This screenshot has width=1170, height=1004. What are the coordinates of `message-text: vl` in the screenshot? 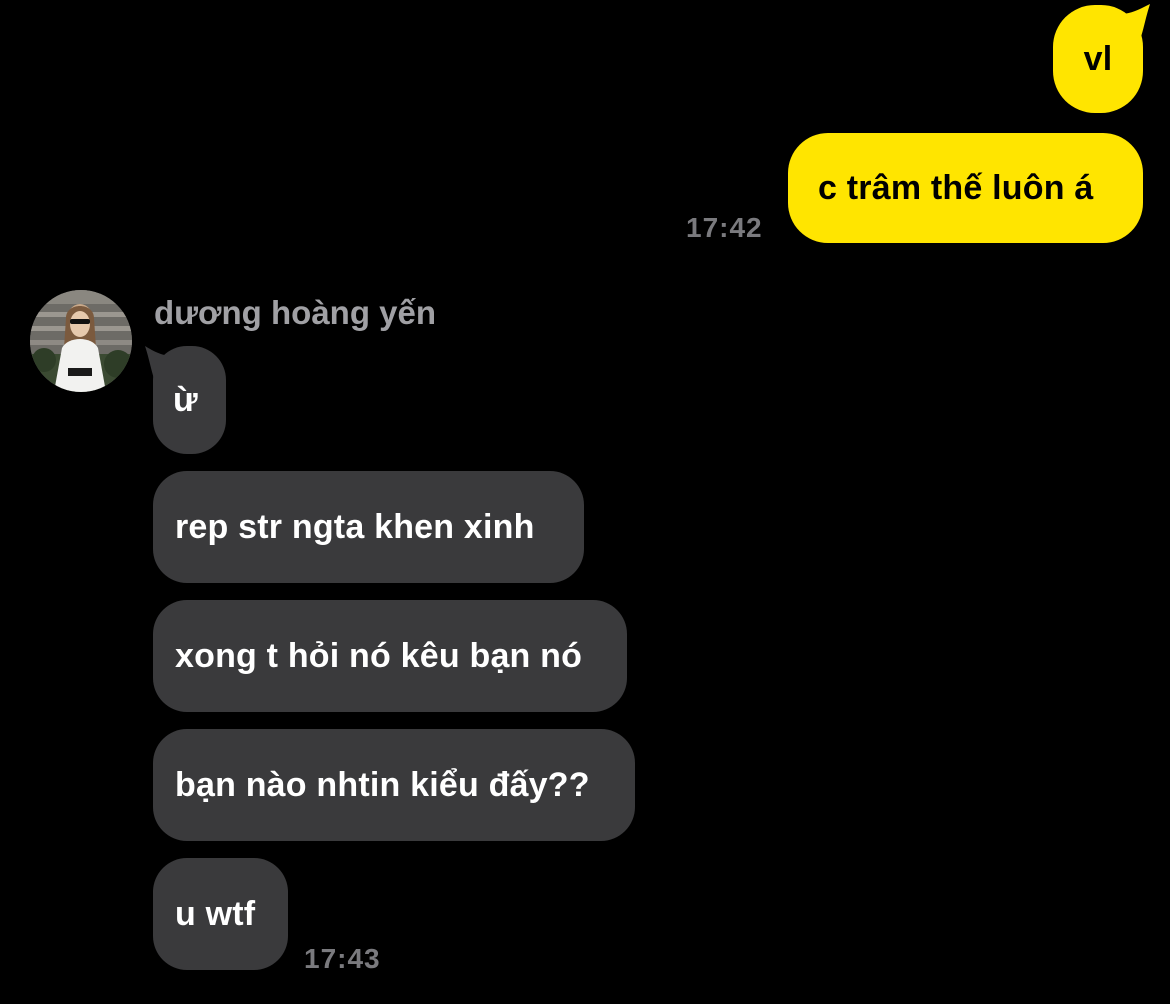 It's located at (1098, 58).